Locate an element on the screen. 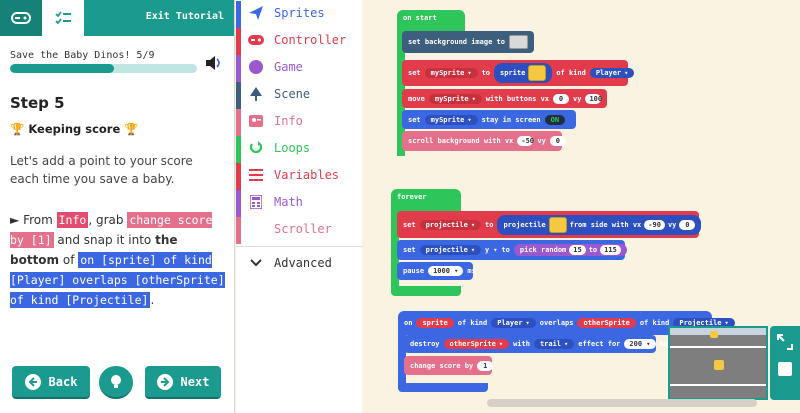 Image resolution: width=800 pixels, height=413 pixels. baby-dino-thumbnail is located at coordinates (557, 224).